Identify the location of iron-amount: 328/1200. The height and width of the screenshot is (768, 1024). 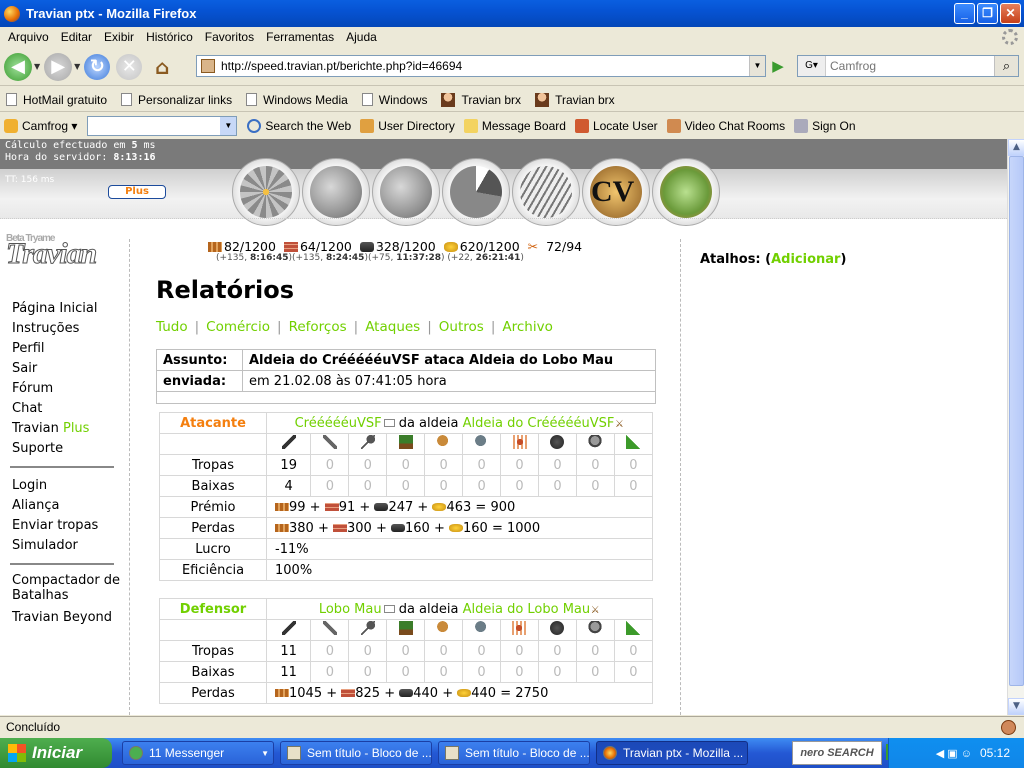
(397, 246).